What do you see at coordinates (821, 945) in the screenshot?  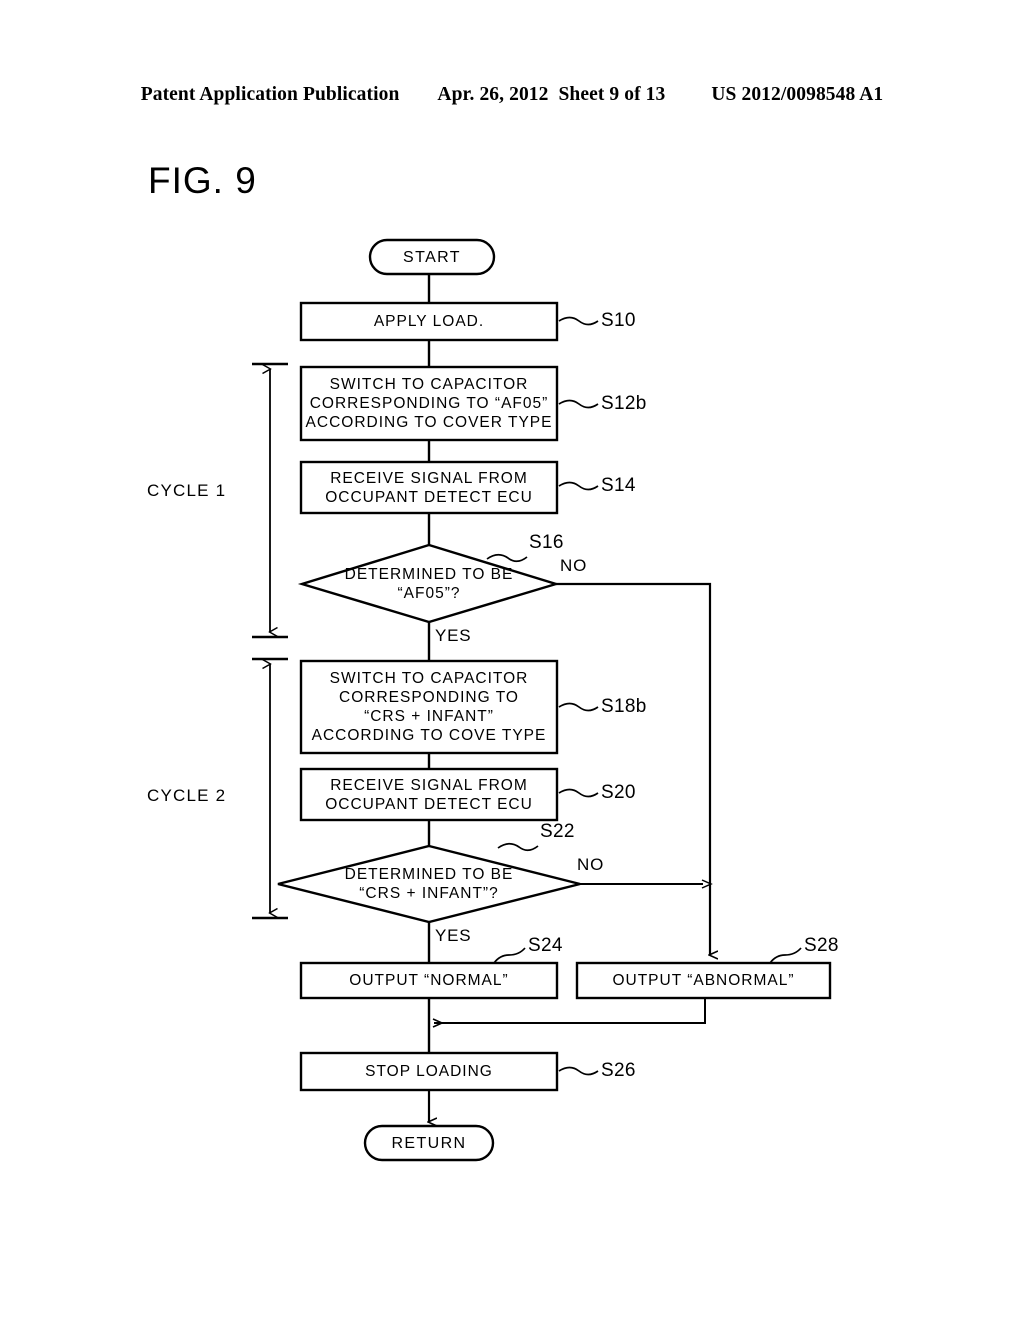 I see `ref-numeral-s28: S28` at bounding box center [821, 945].